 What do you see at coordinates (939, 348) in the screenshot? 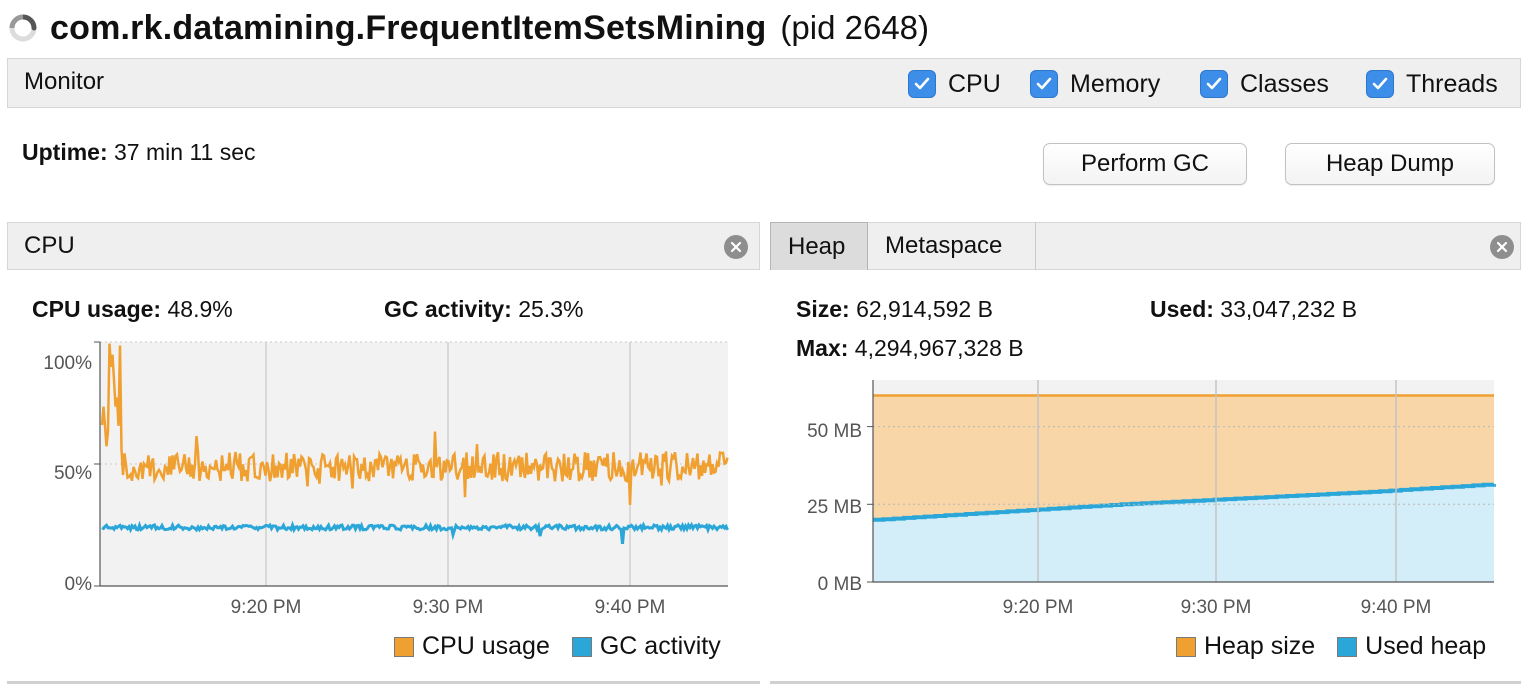
I see `heap-max-value: 4,294,967,328 B` at bounding box center [939, 348].